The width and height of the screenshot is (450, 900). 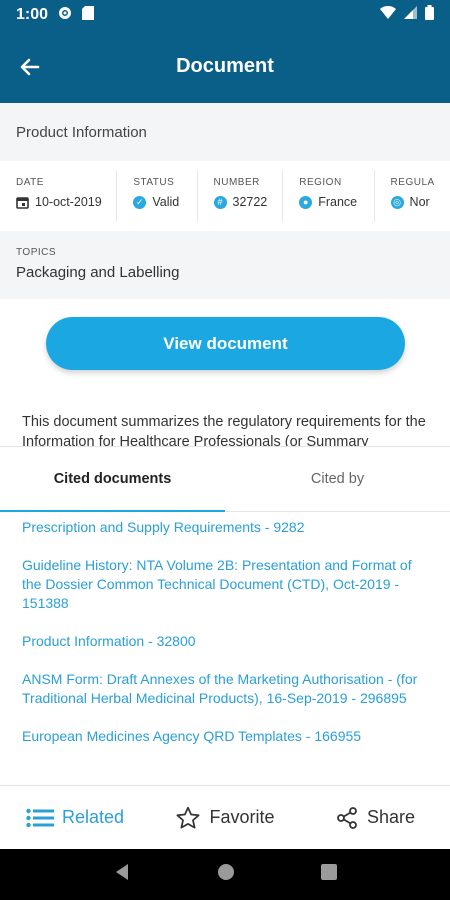 What do you see at coordinates (220, 202) in the screenshot?
I see `number-icon: #` at bounding box center [220, 202].